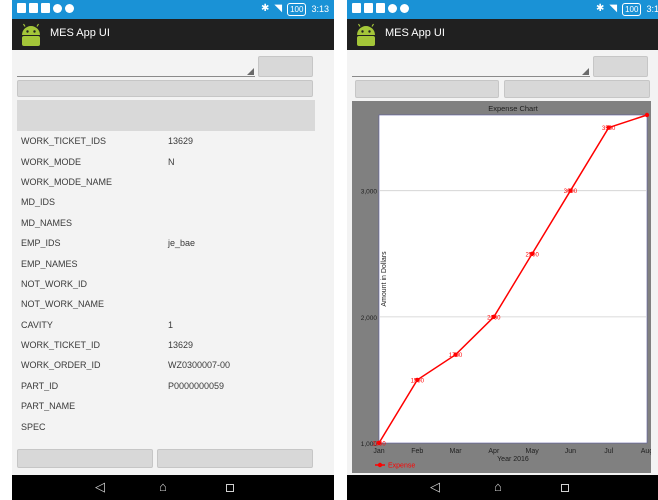 This screenshot has height=500, width=658. What do you see at coordinates (369, 318) in the screenshot?
I see `y-tick-label: 2,000` at bounding box center [369, 318].